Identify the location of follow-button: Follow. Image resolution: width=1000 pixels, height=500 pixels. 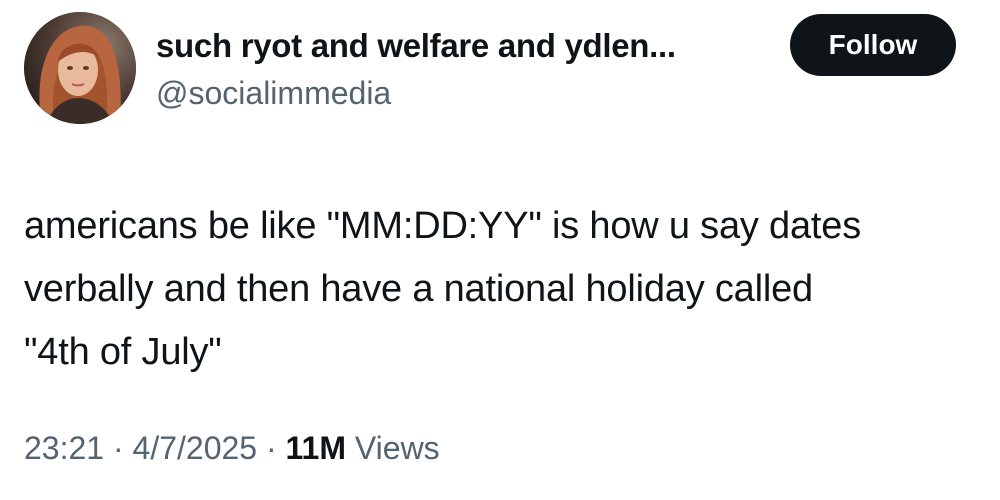
(873, 45).